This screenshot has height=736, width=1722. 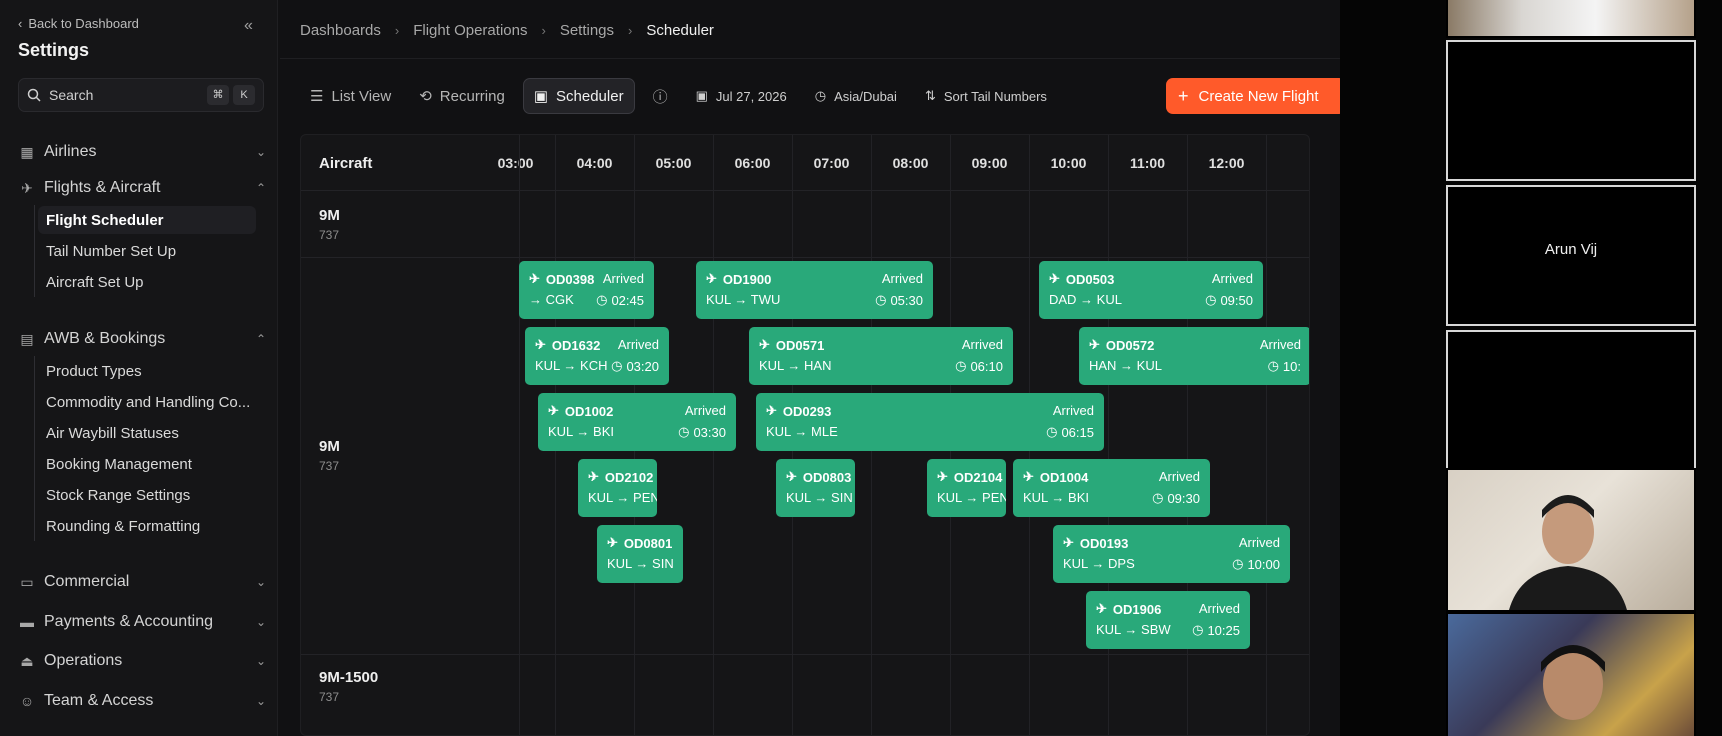 I want to click on flight-block: ✈ OD1632 Arrived KUL → KCH ◷ 03:20, so click(x=597, y=356).